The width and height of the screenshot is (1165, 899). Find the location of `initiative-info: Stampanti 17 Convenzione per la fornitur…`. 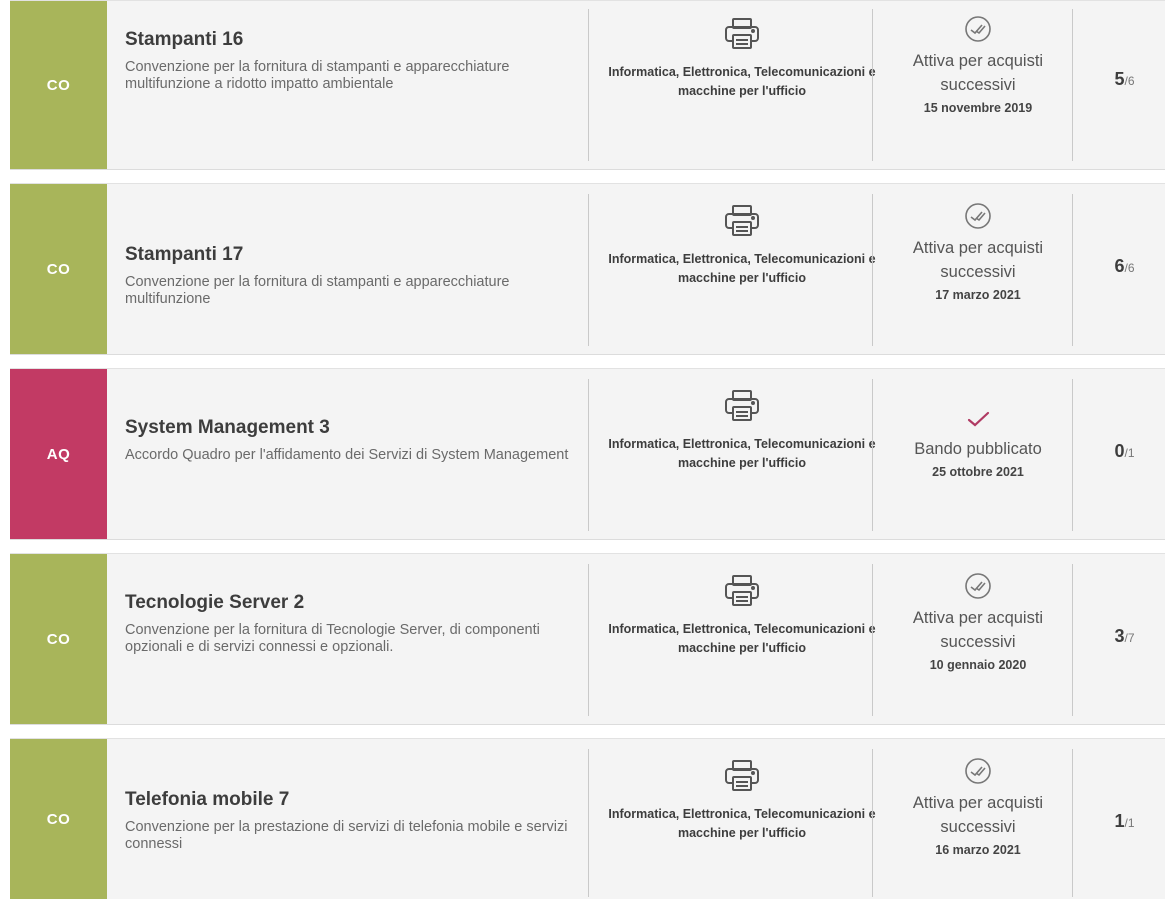

initiative-info: Stampanti 17 Convenzione per la fornitur… is located at coordinates (347, 276).